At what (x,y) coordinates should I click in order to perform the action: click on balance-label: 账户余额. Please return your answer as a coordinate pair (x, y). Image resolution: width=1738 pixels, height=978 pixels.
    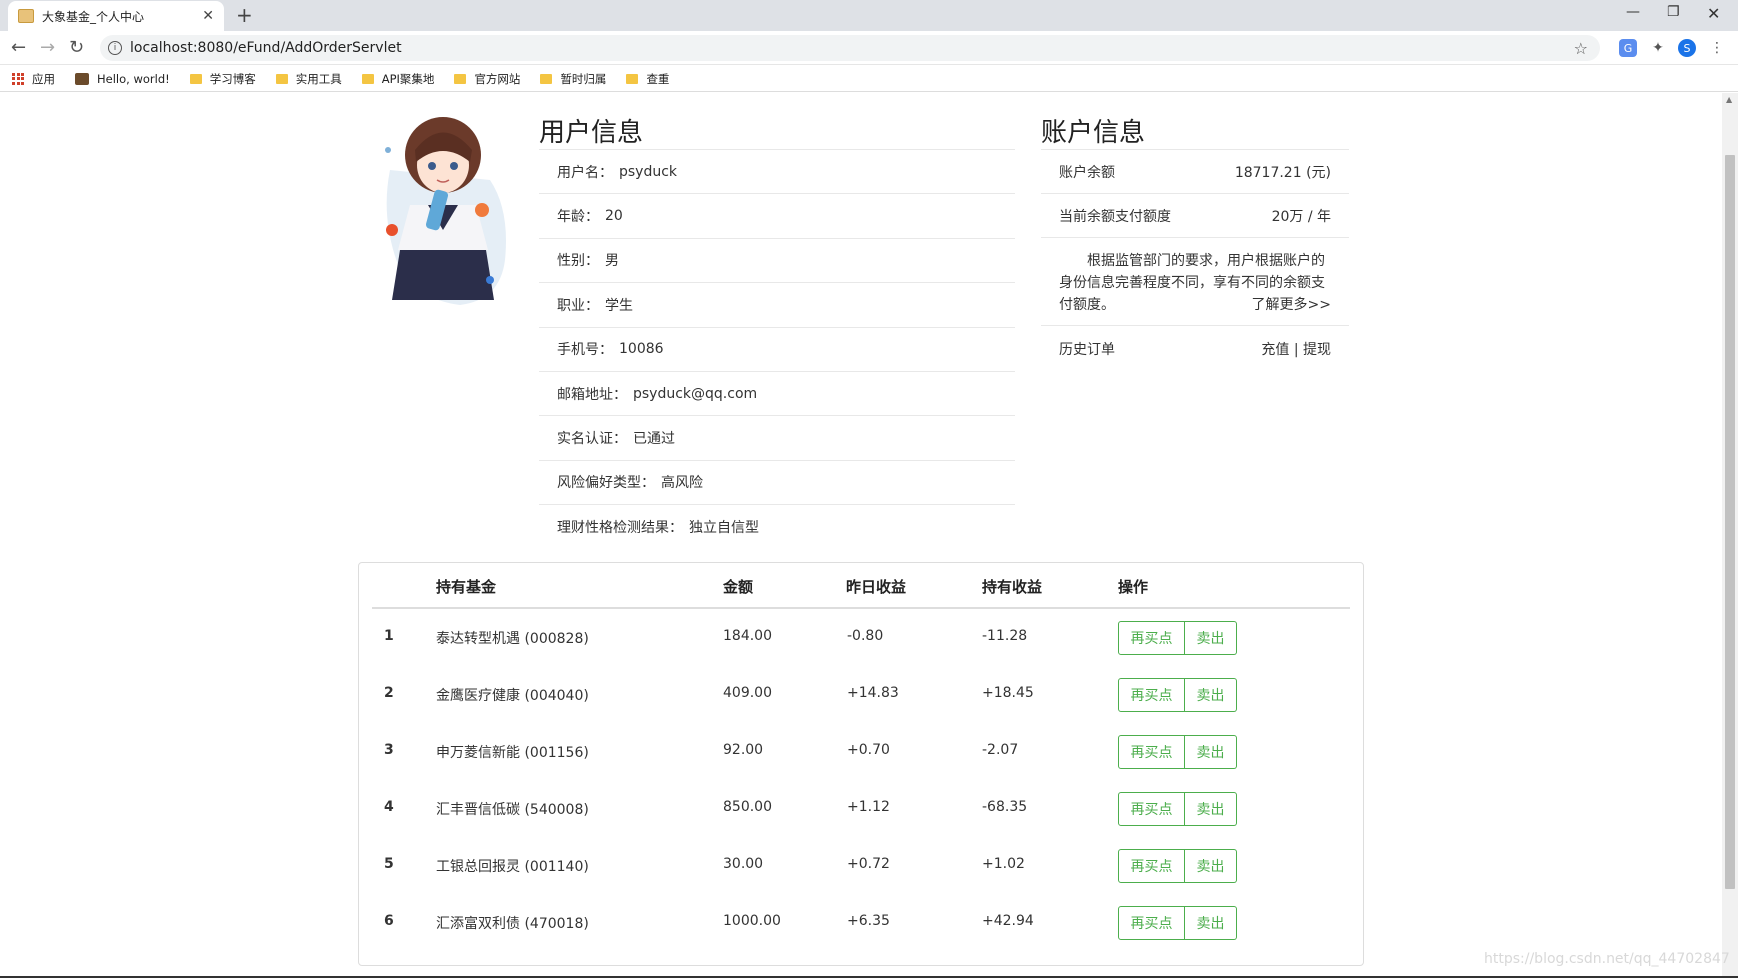
    Looking at the image, I should click on (1087, 172).